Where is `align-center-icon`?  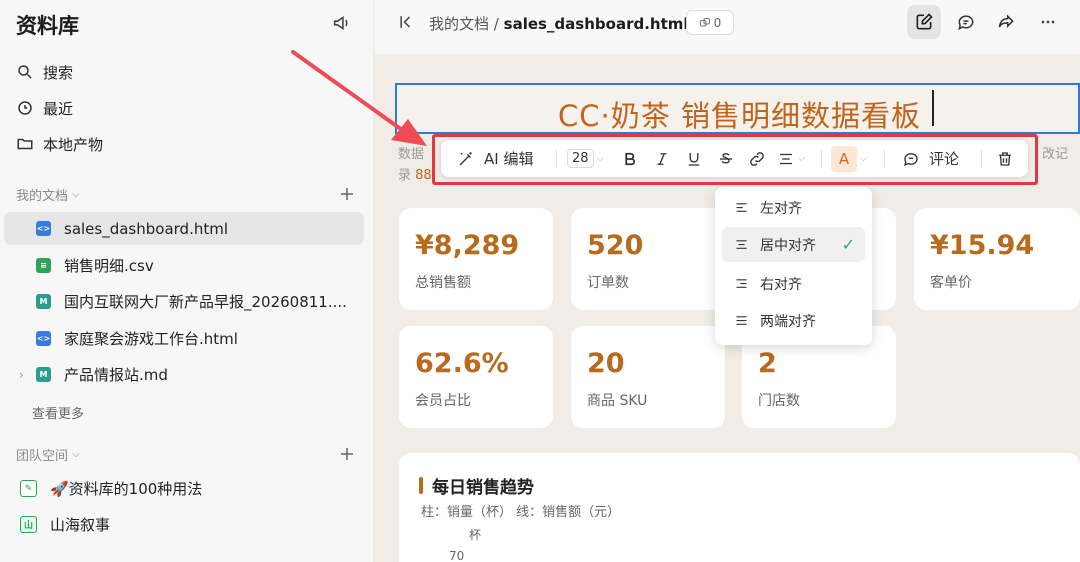 align-center-icon is located at coordinates (741, 244).